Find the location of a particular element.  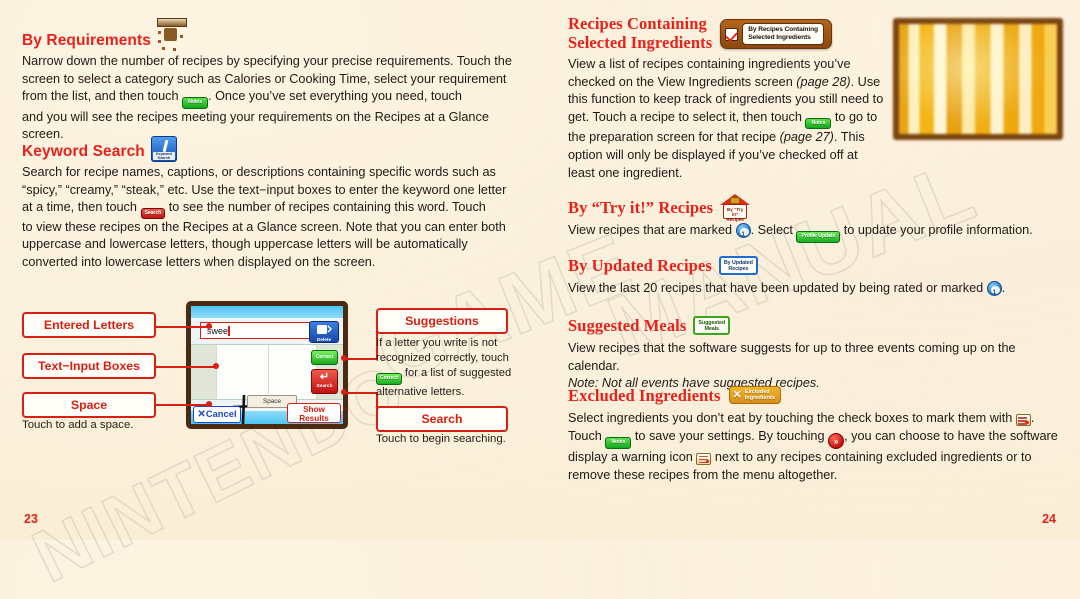

ur-text-2: . is located at coordinates (1003, 288).